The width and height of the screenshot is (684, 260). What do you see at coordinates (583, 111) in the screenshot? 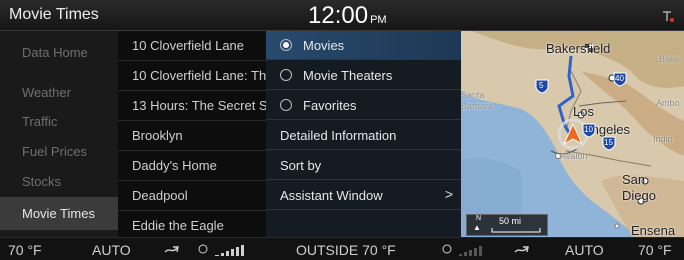
I see `map-label: Los` at bounding box center [583, 111].